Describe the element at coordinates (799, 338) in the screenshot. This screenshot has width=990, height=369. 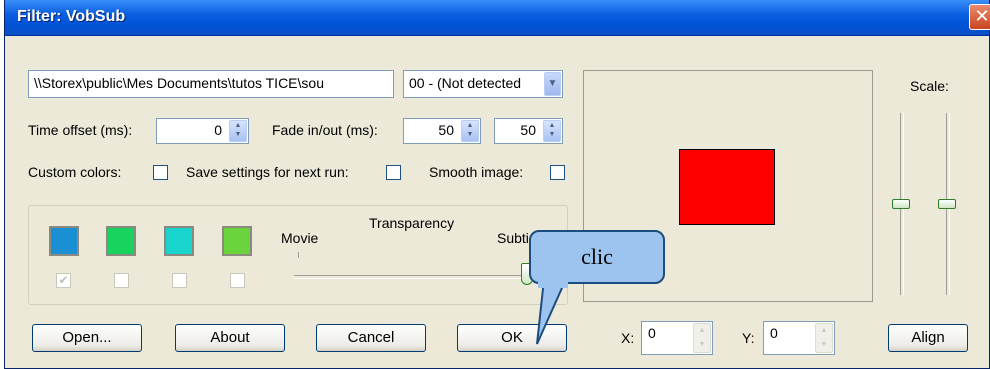
I see `y-position-spinner: 0 ▲ ▼` at that location.